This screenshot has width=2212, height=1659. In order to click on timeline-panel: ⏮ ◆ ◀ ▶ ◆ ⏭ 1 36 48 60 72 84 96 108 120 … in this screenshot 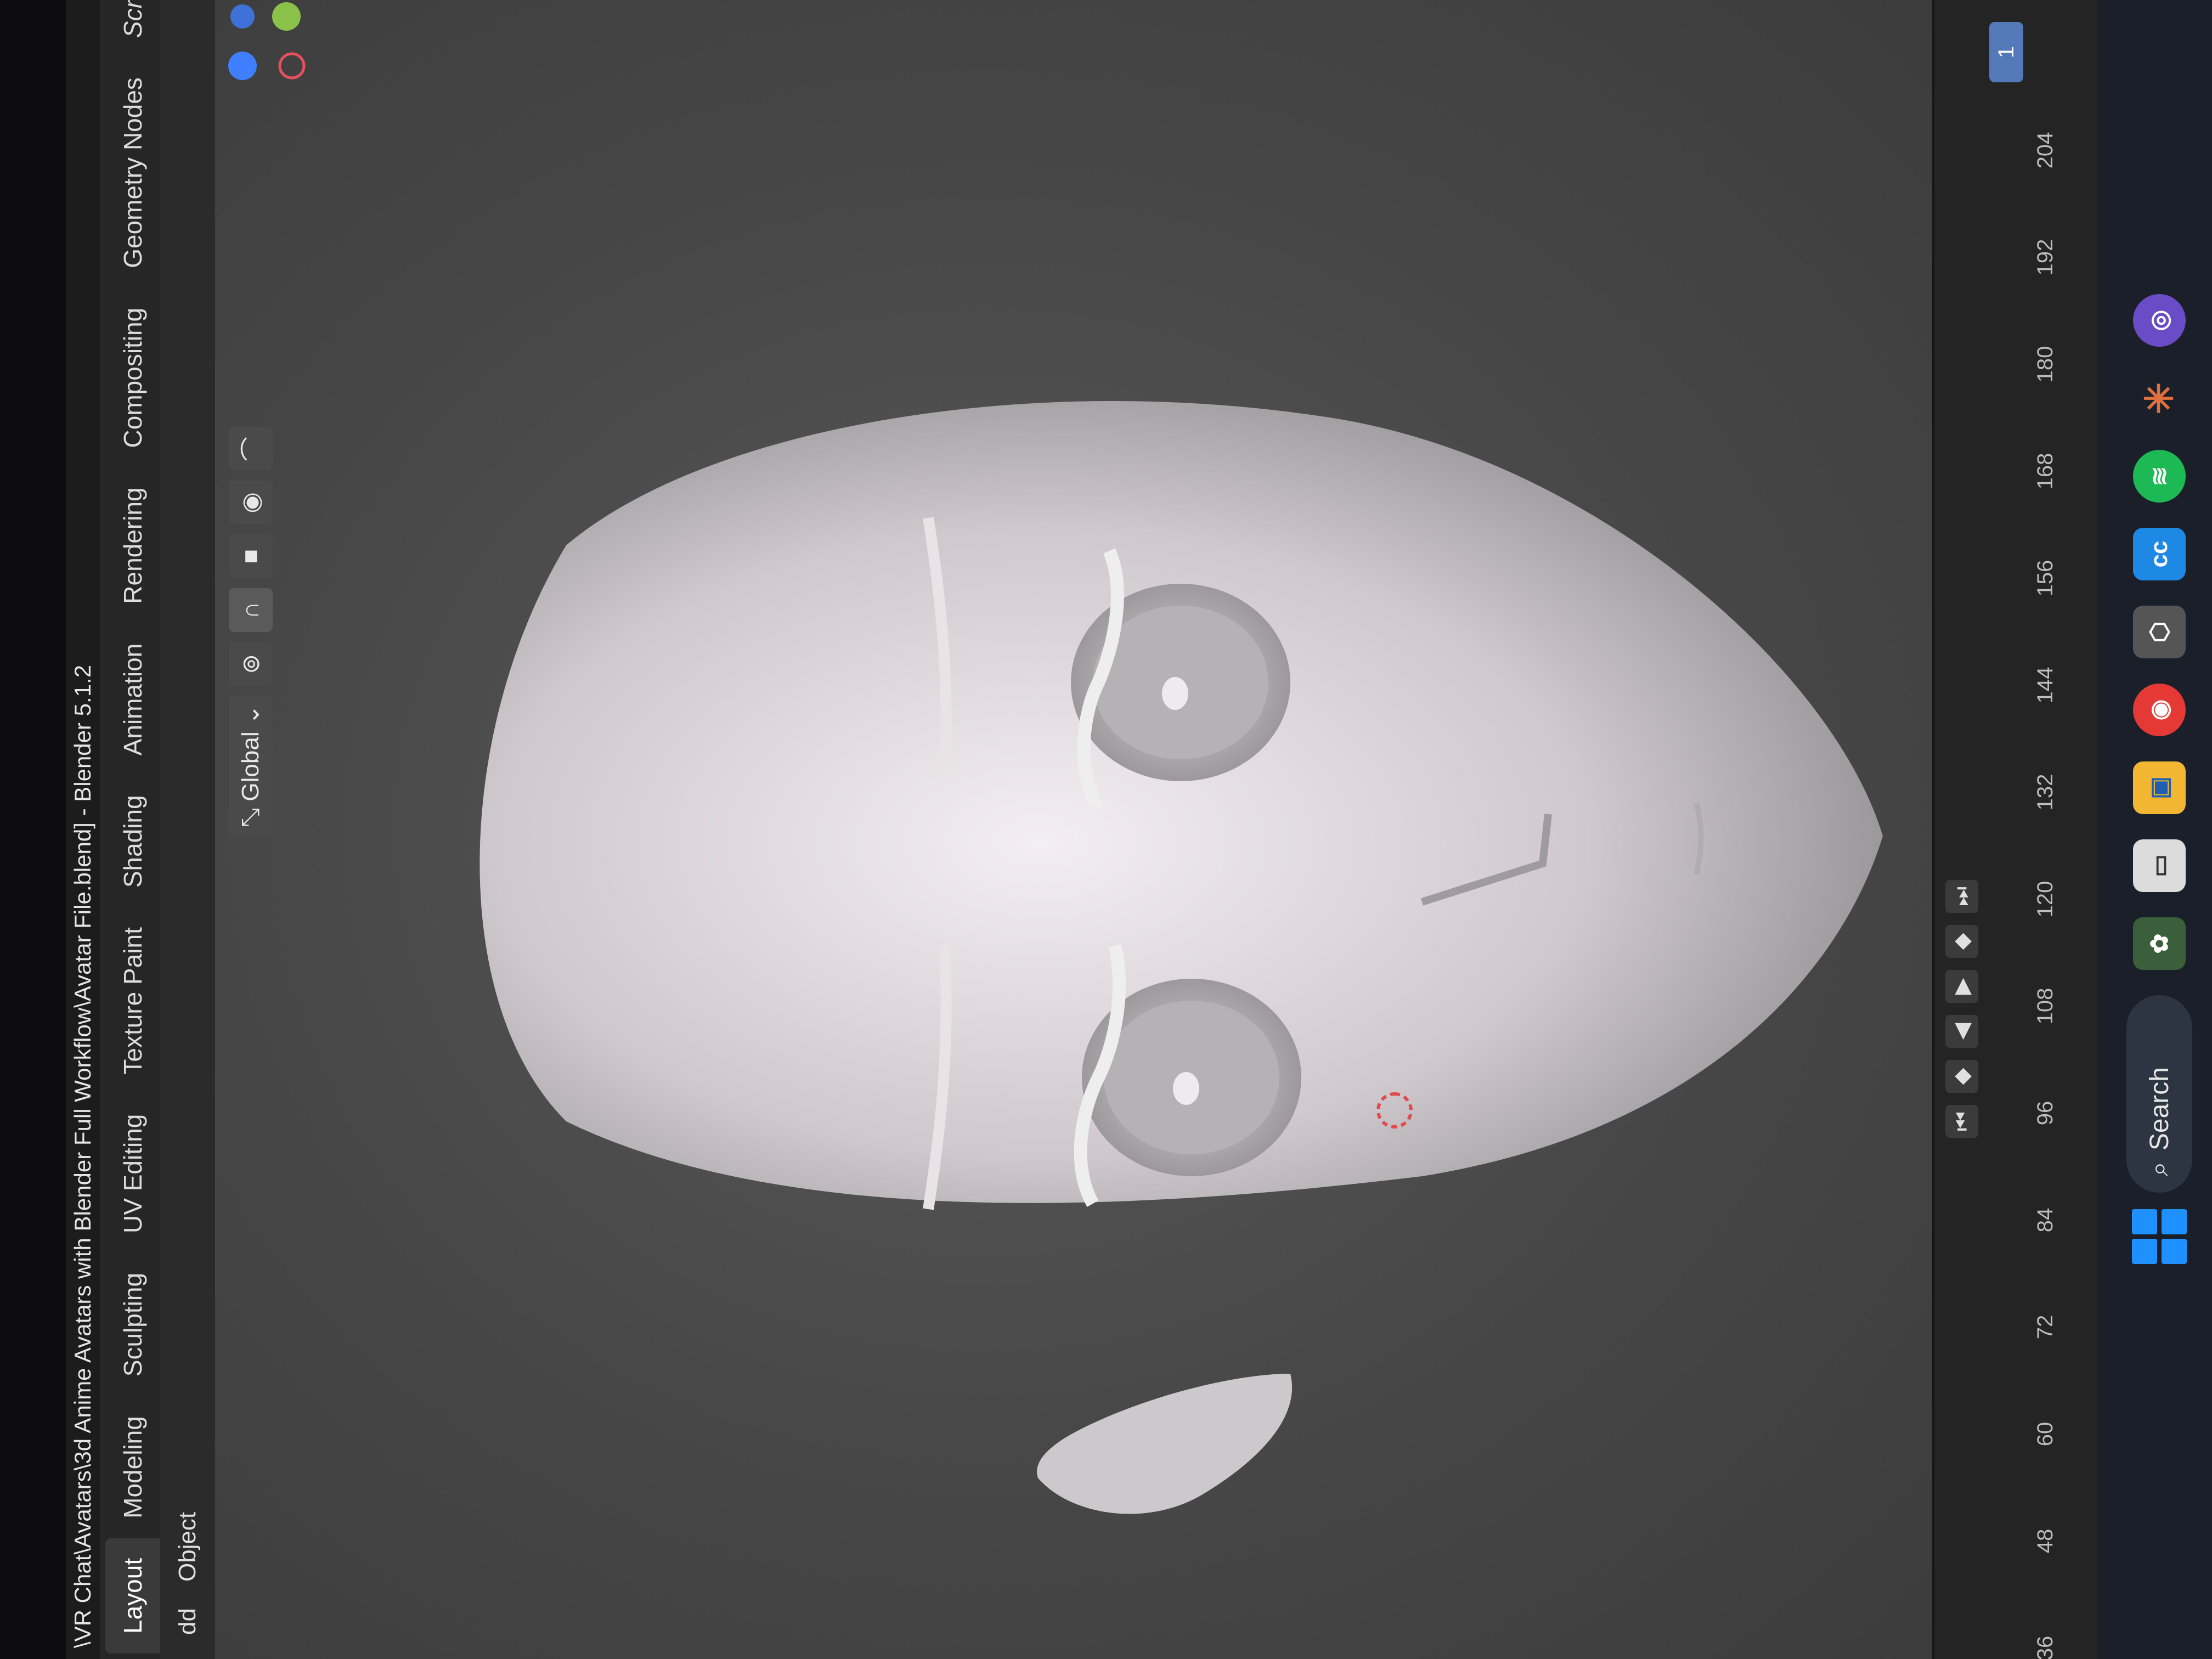, I will do `click(2015, 830)`.